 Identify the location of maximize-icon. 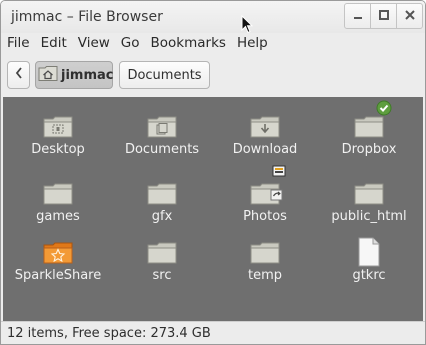
(383, 16).